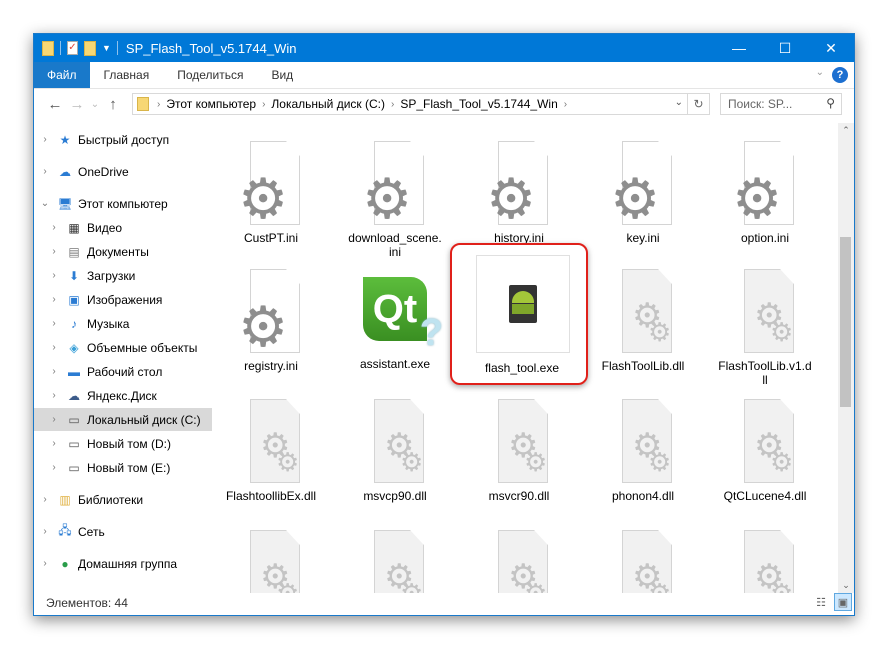 The width and height of the screenshot is (888, 649). Describe the element at coordinates (785, 48) in the screenshot. I see `maximize-button: ☐` at that location.